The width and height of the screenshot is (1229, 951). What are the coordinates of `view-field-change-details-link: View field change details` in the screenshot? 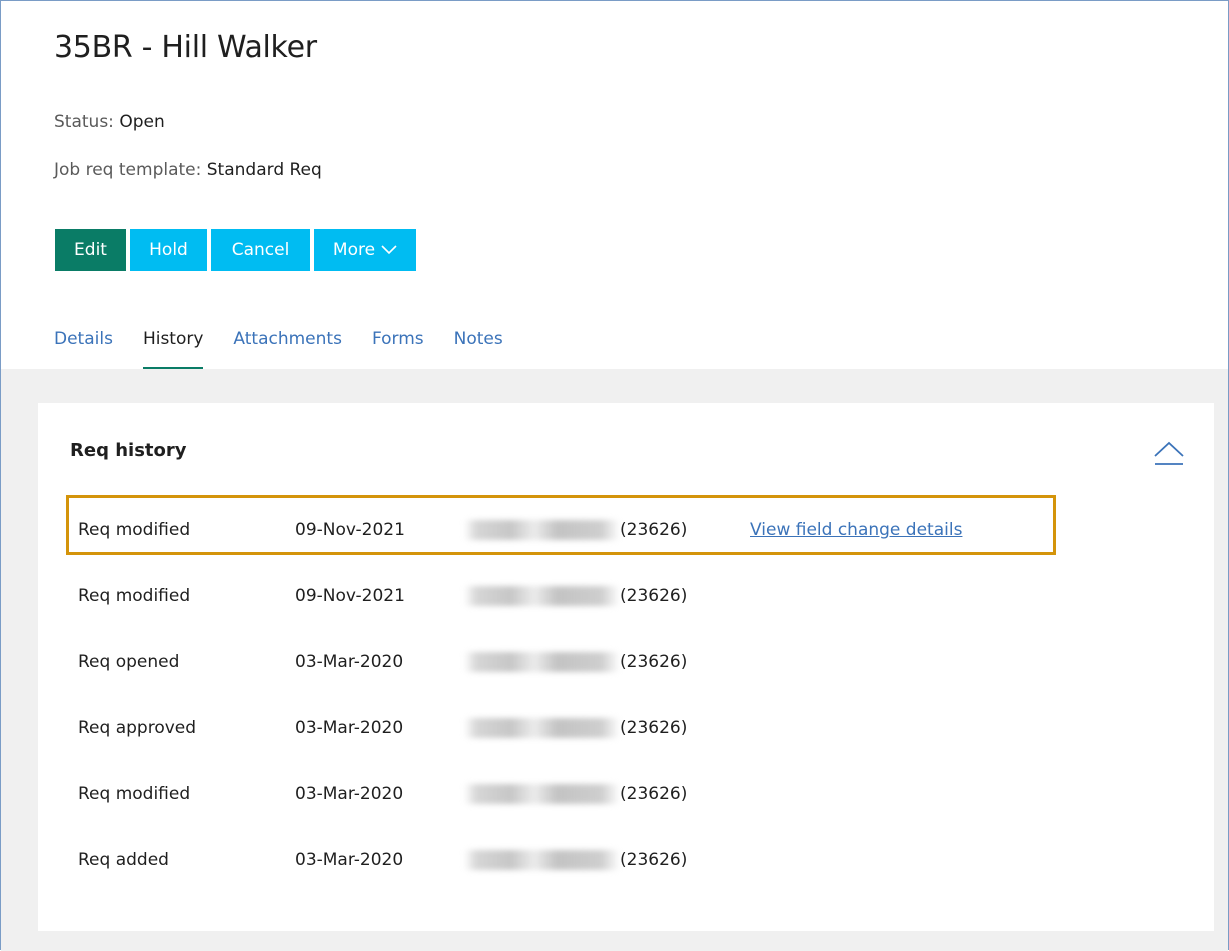 It's located at (856, 530).